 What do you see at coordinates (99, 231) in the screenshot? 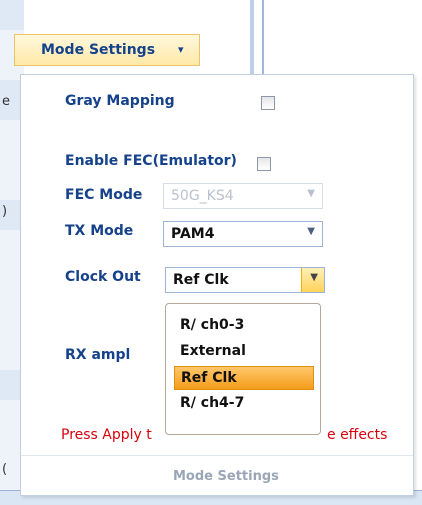
I see `tx-mode-label: TX Mode` at bounding box center [99, 231].